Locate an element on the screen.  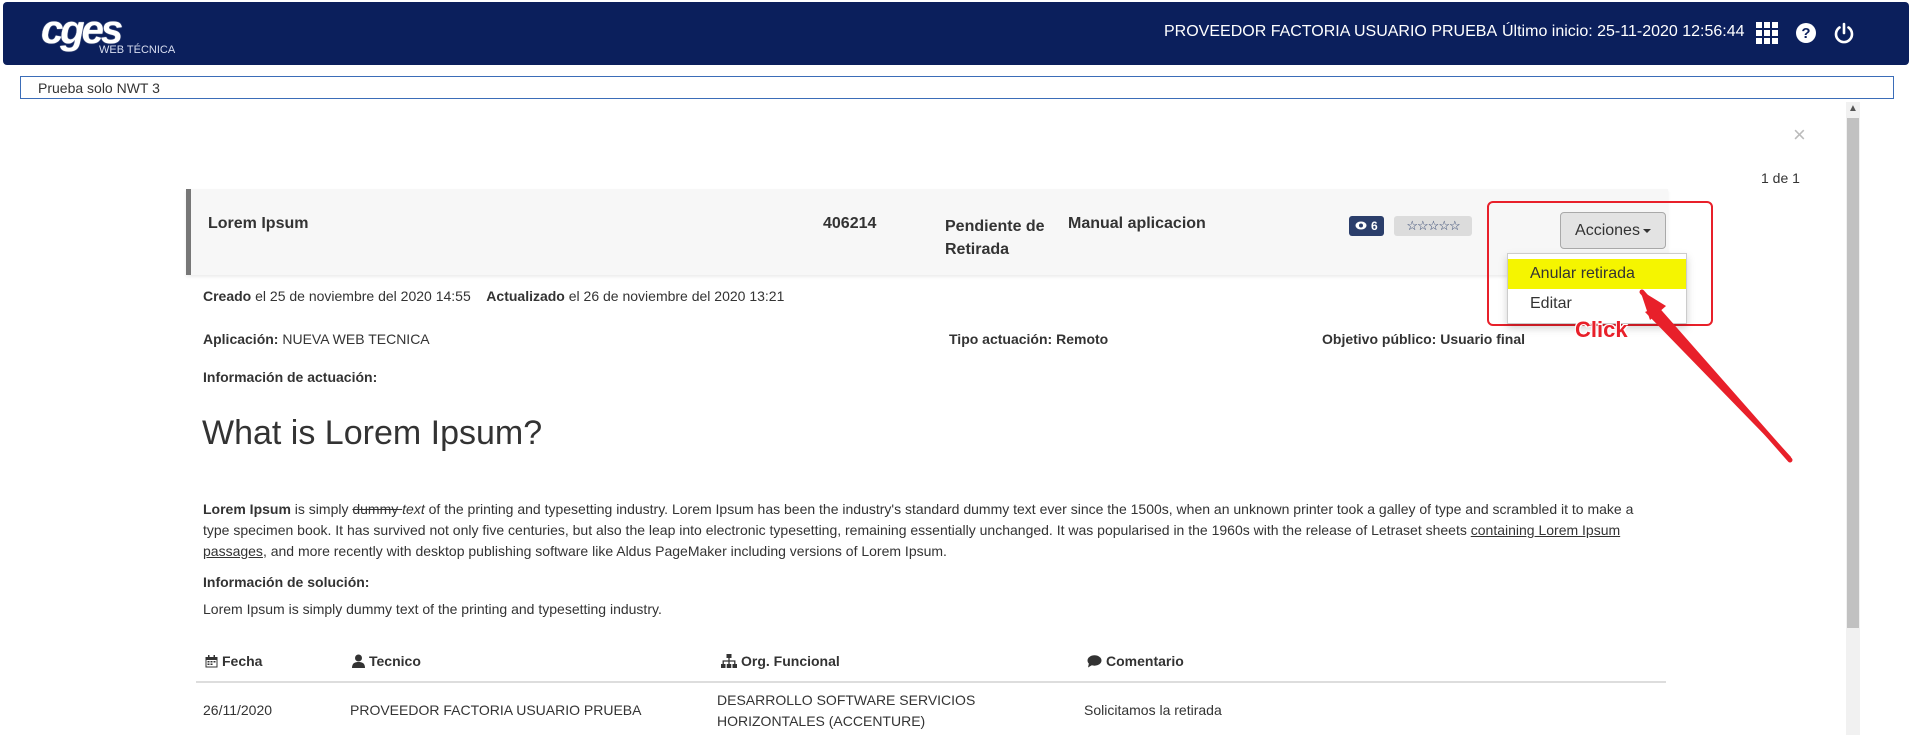
user-name: PROVEEDOR FACTORIA USUARIO PRUEBA is located at coordinates (1331, 31).